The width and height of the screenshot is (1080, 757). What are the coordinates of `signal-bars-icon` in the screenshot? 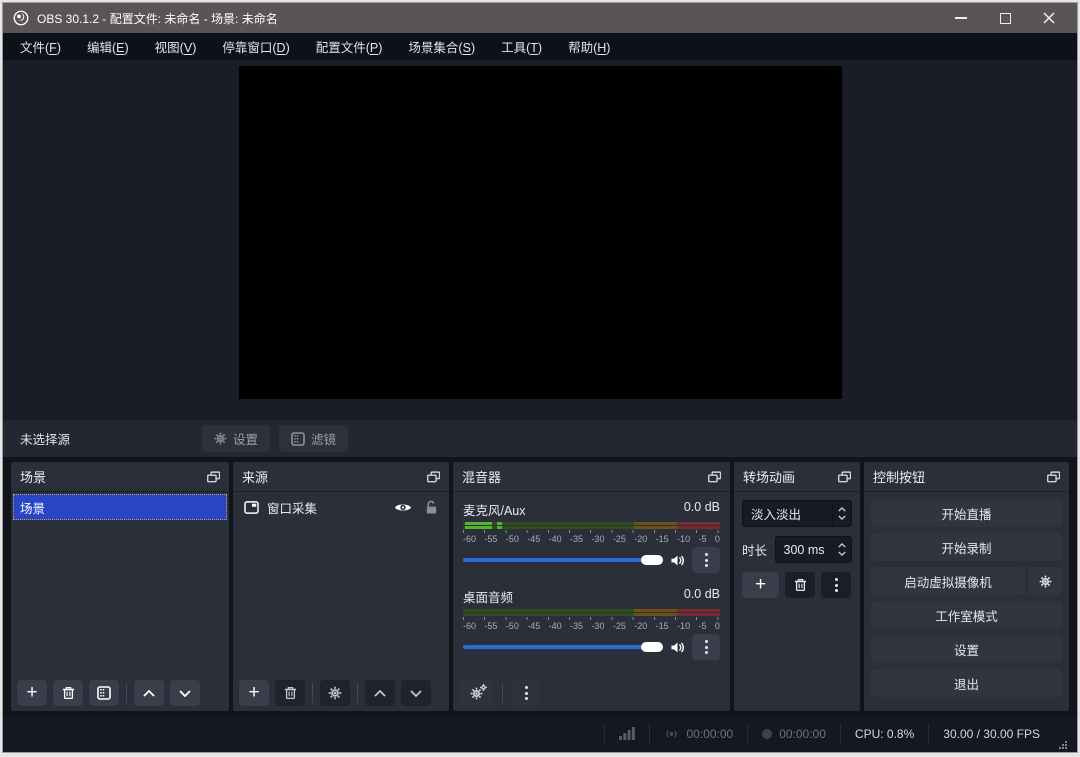 It's located at (627, 733).